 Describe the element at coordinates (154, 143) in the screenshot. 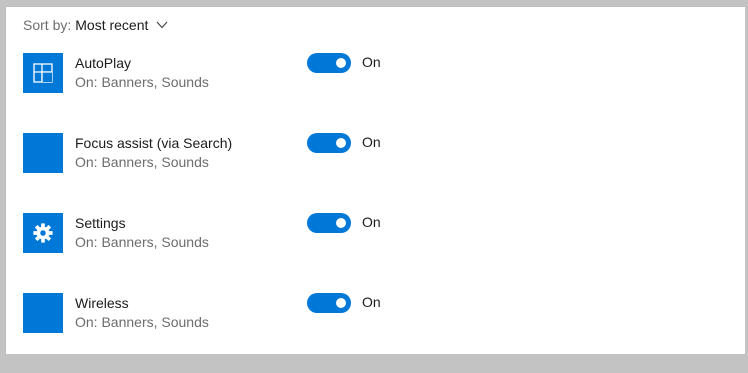

I see `app-name: Focus assist (via Search)` at that location.